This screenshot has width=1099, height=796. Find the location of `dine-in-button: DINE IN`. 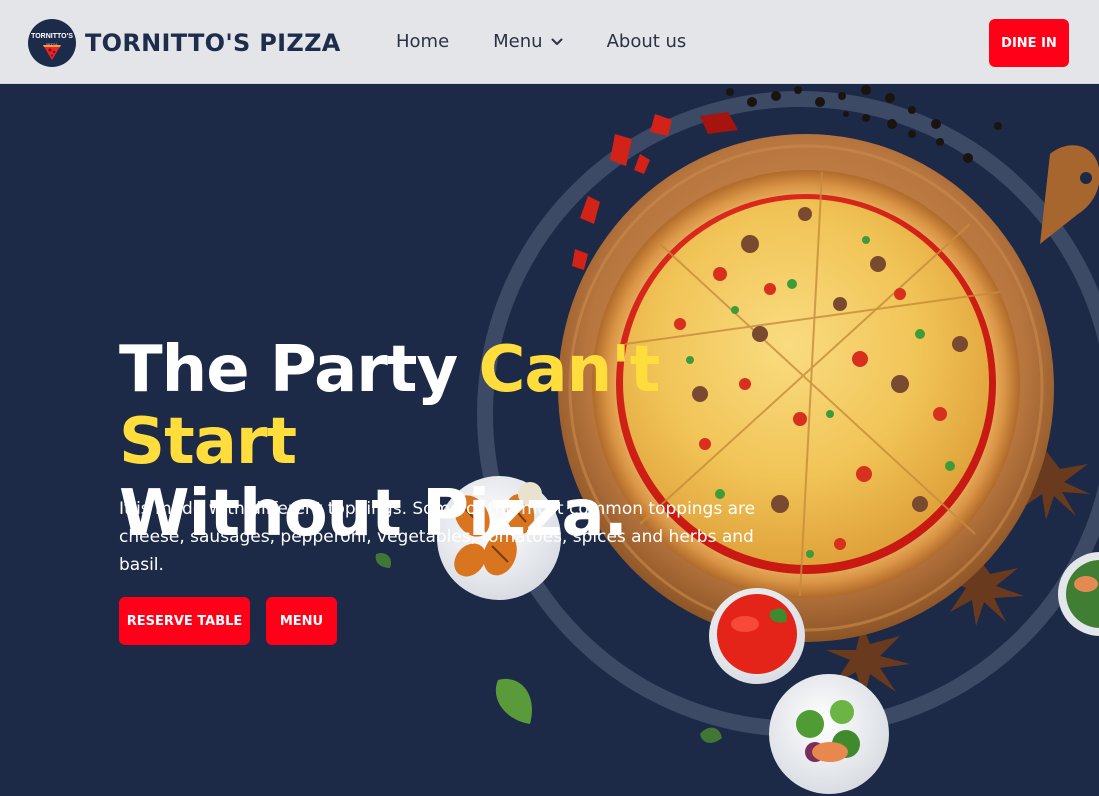

dine-in-button: DINE IN is located at coordinates (1029, 43).